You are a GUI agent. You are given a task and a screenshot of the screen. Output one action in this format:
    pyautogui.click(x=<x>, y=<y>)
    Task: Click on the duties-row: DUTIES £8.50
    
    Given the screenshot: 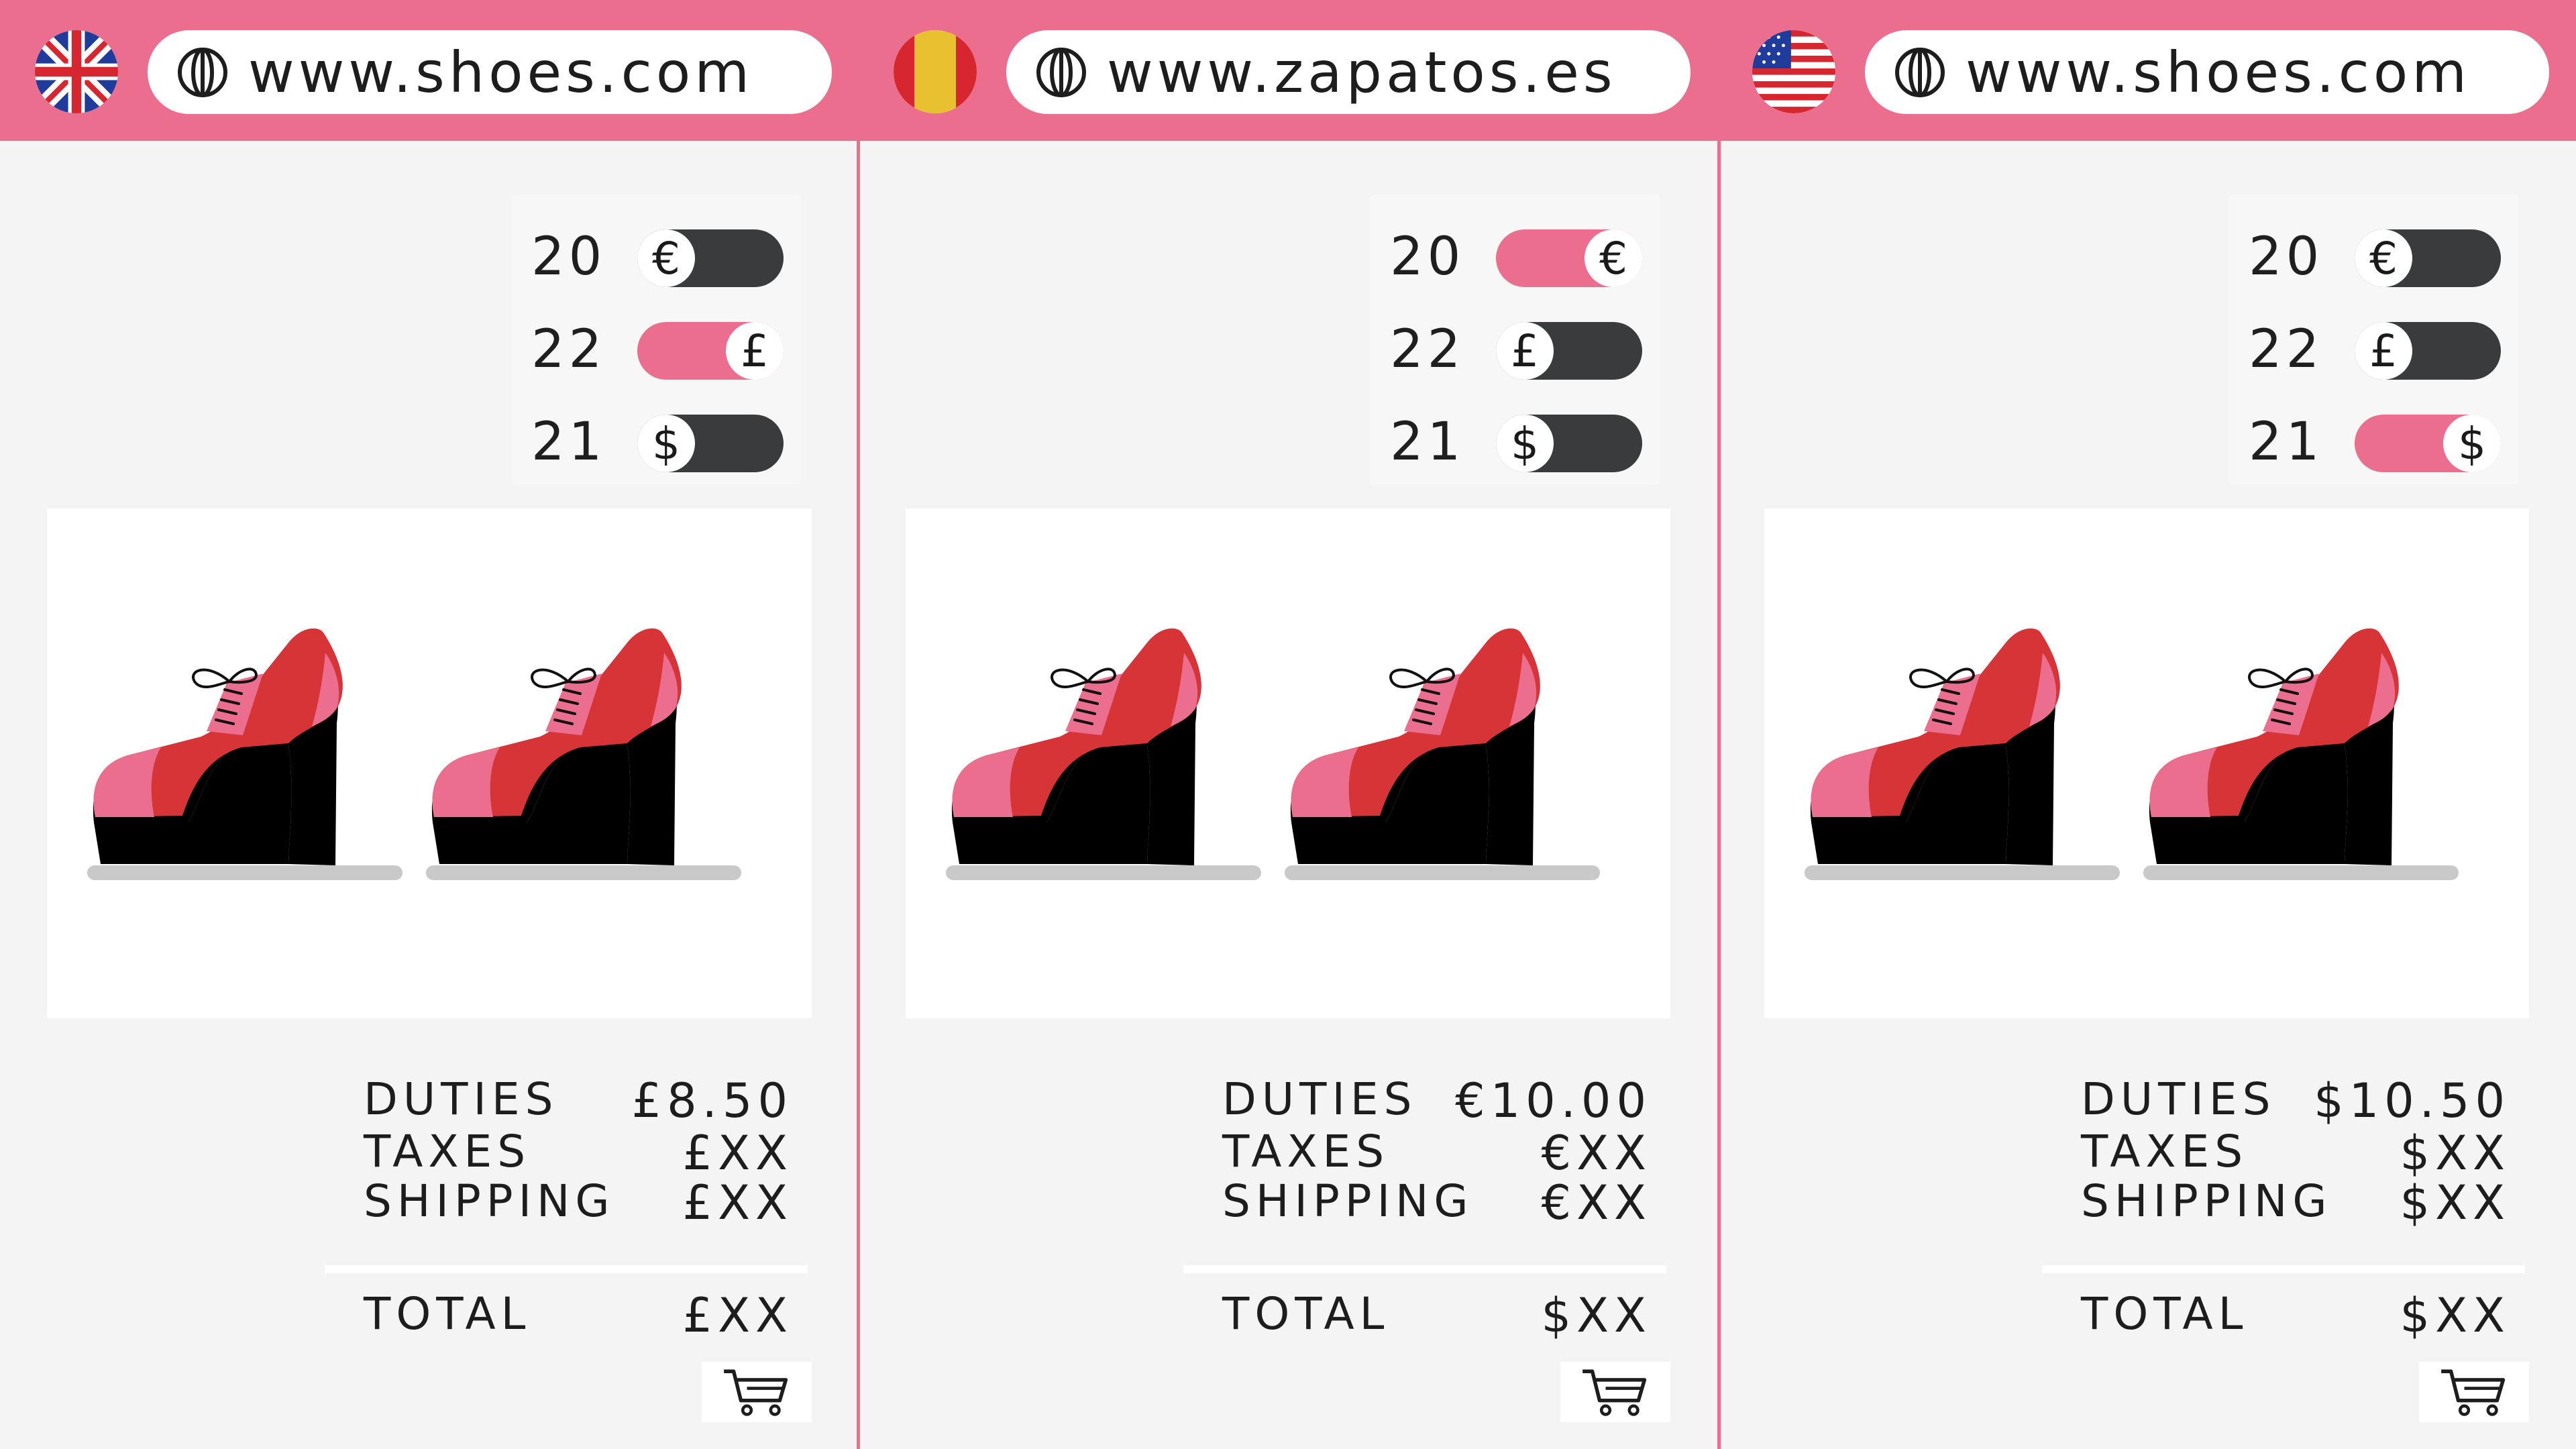 What is the action you would take?
    pyautogui.click(x=578, y=1100)
    